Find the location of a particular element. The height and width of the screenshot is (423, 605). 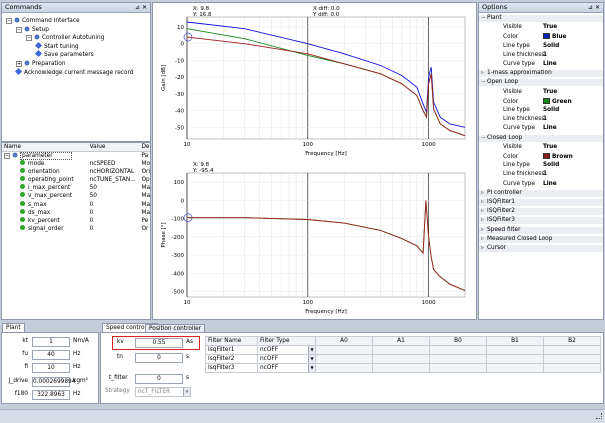

command-tree-item: − Command Interface is located at coordinates (43, 20).